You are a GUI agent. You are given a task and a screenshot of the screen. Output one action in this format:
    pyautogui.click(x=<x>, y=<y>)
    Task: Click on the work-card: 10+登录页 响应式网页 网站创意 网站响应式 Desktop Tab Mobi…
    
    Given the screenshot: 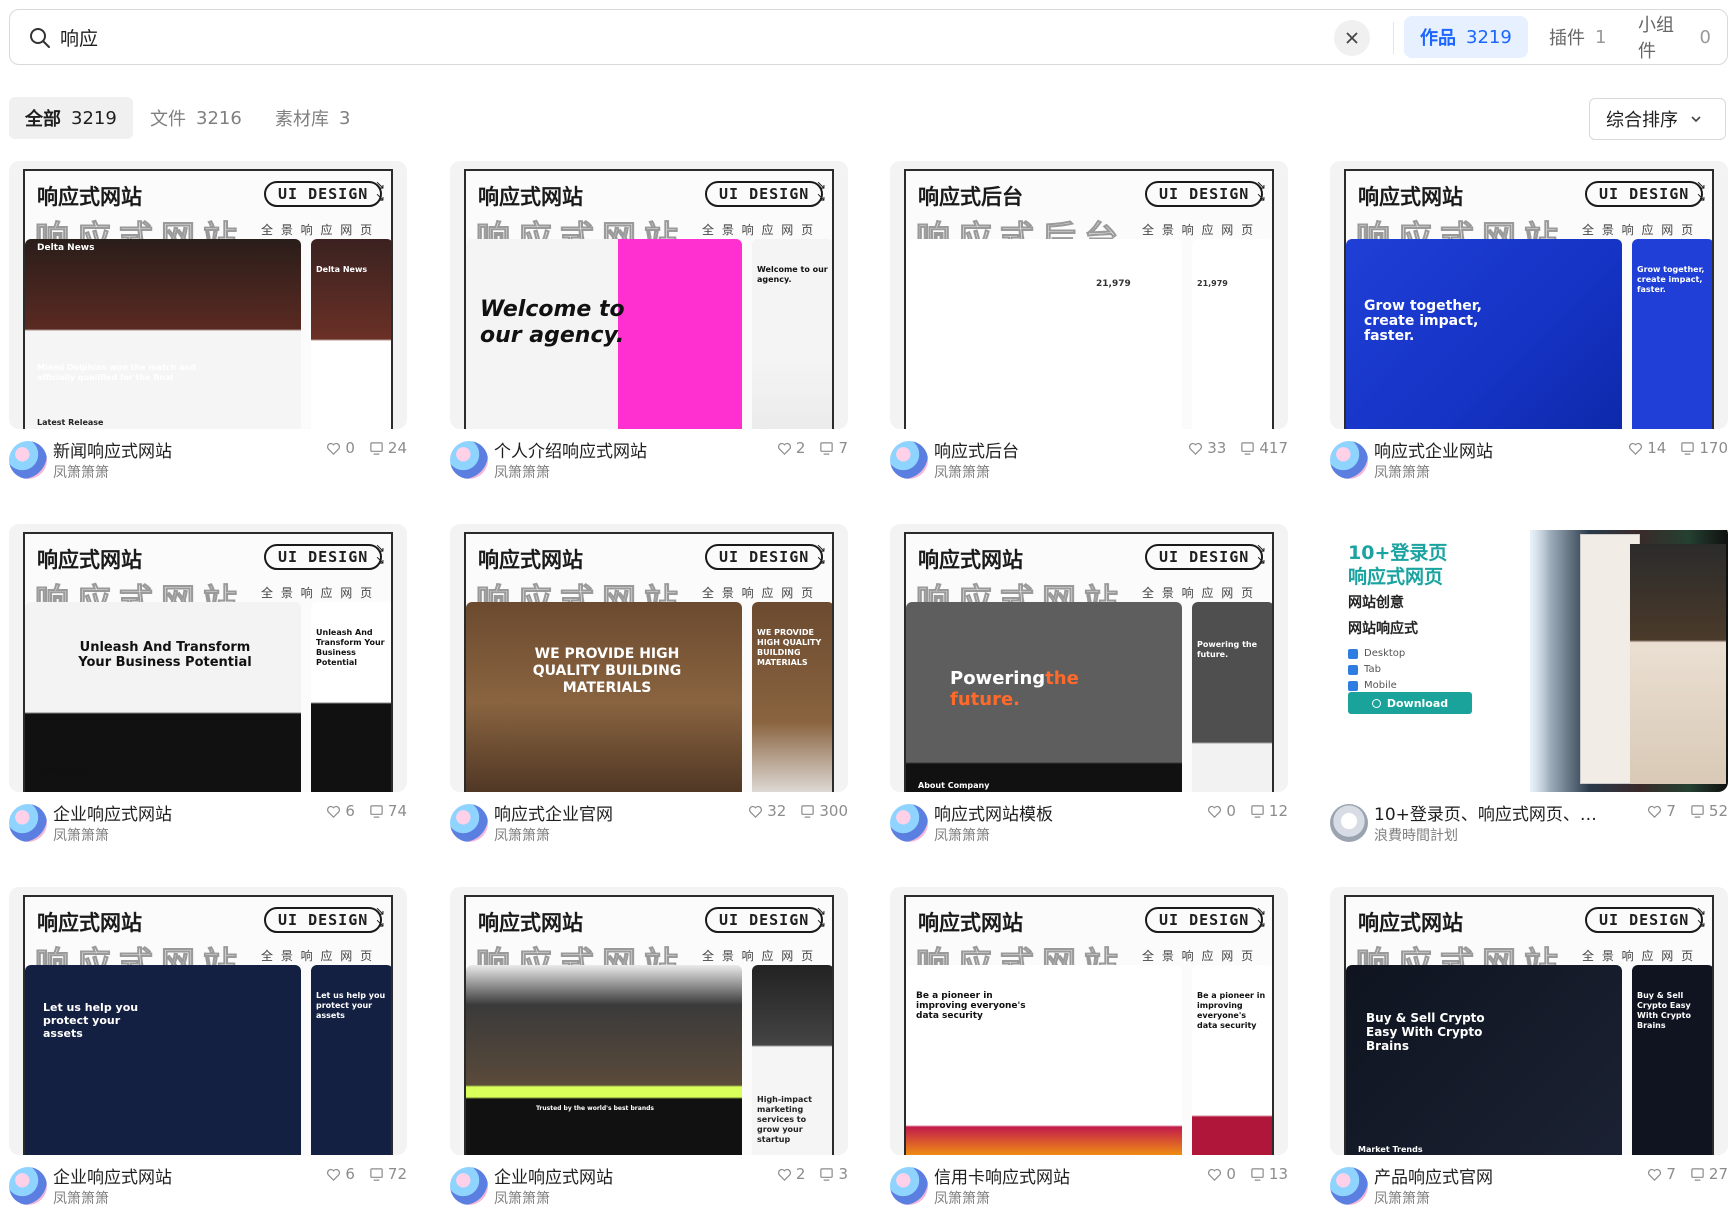 What is the action you would take?
    pyautogui.click(x=1529, y=689)
    